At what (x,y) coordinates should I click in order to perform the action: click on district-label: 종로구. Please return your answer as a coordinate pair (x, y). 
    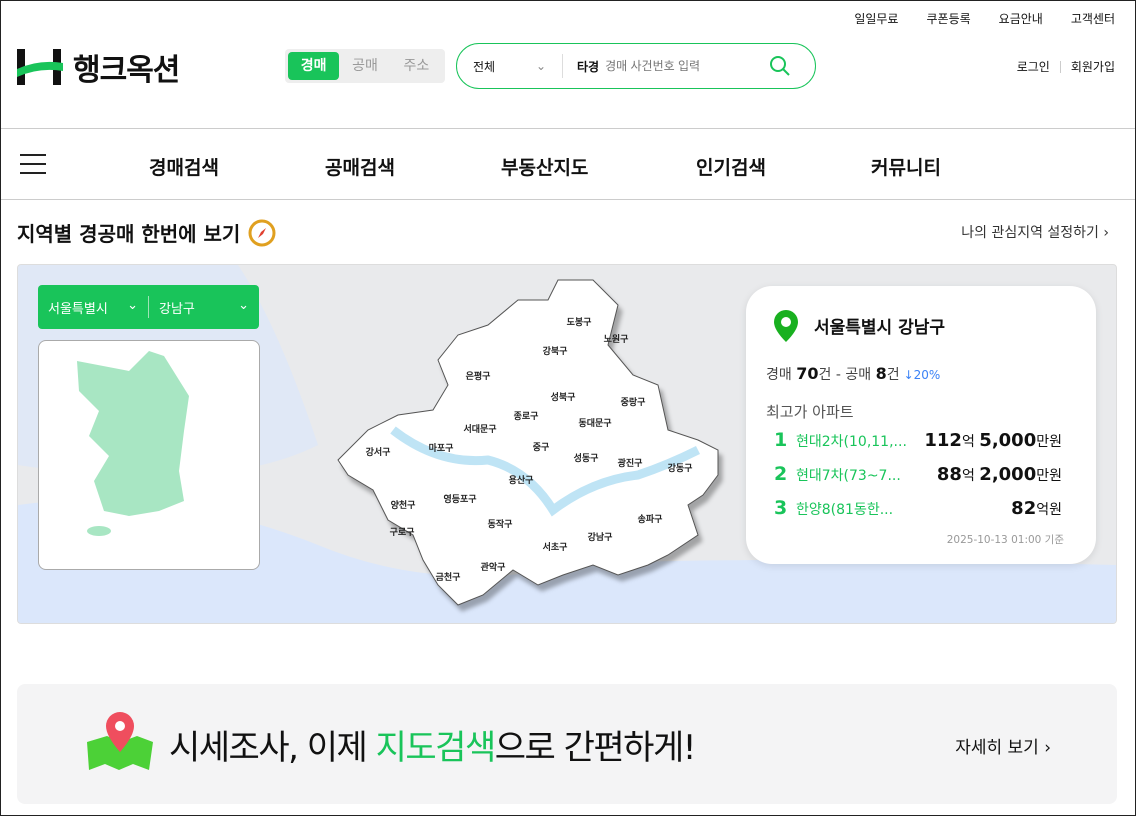
    Looking at the image, I should click on (526, 416).